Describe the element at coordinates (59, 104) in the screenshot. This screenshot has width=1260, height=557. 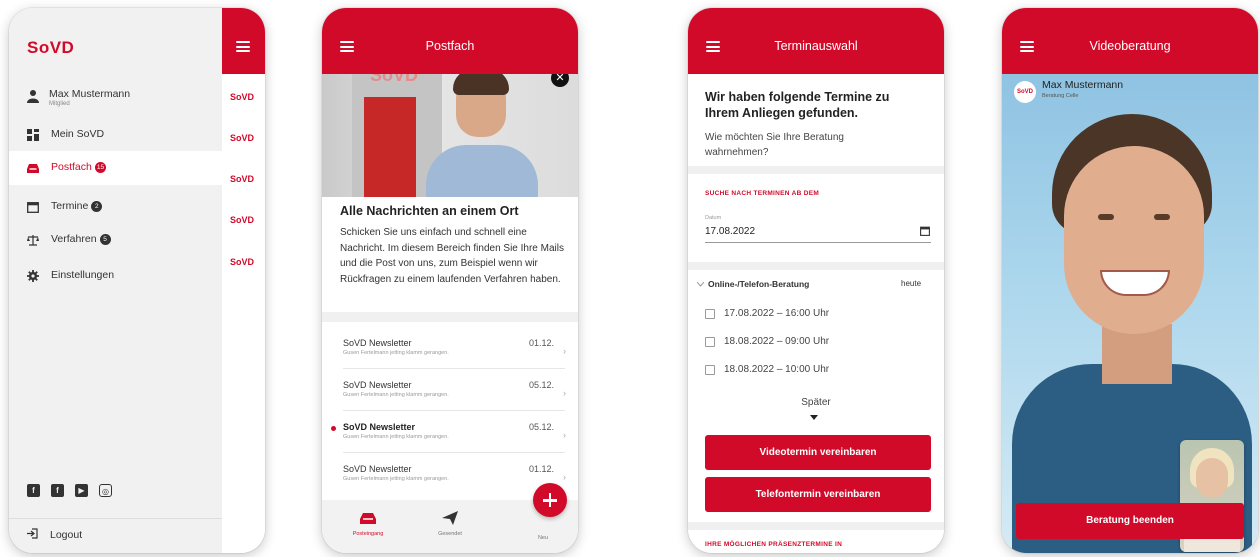
I see `user-role: Mitglied` at that location.